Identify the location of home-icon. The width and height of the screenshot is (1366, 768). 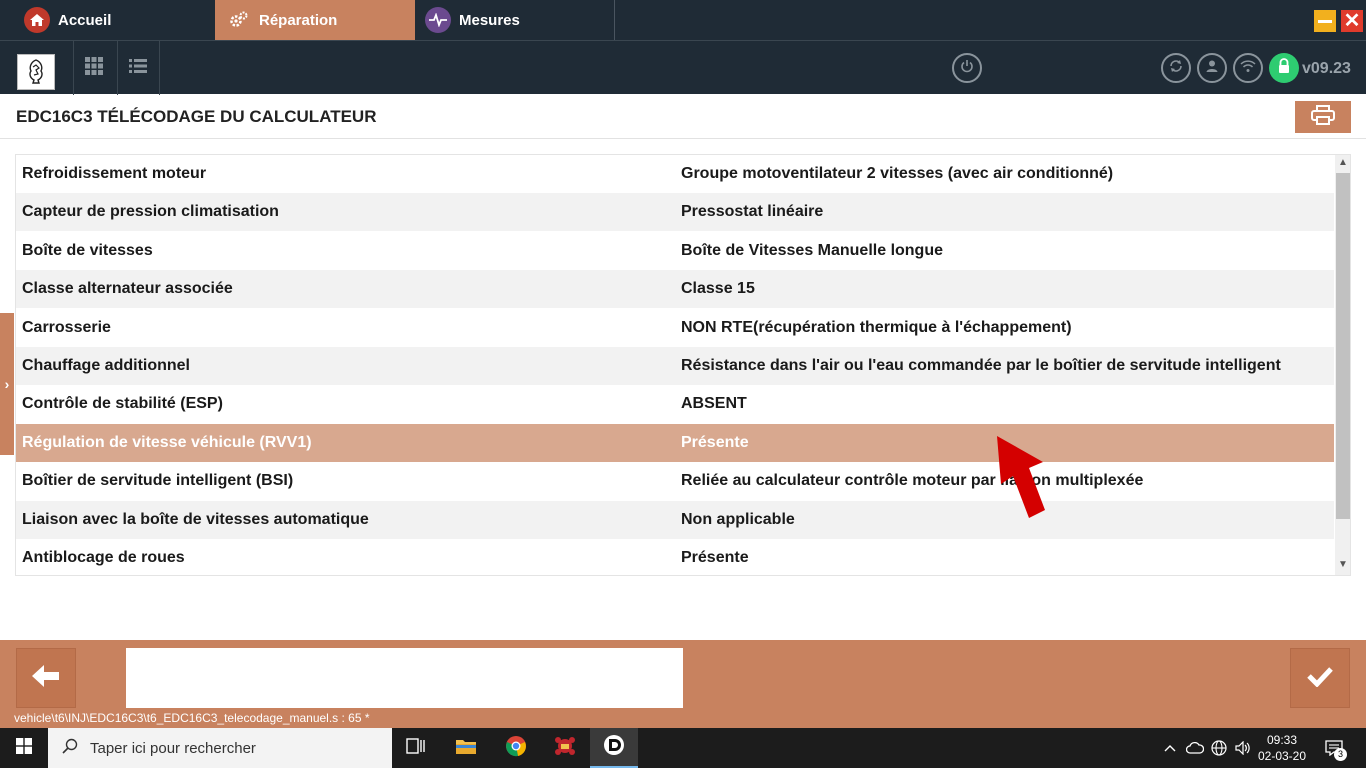
(37, 20).